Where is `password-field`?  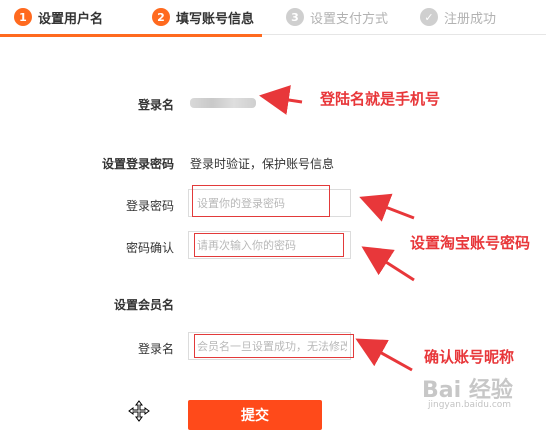
password-field is located at coordinates (269, 203).